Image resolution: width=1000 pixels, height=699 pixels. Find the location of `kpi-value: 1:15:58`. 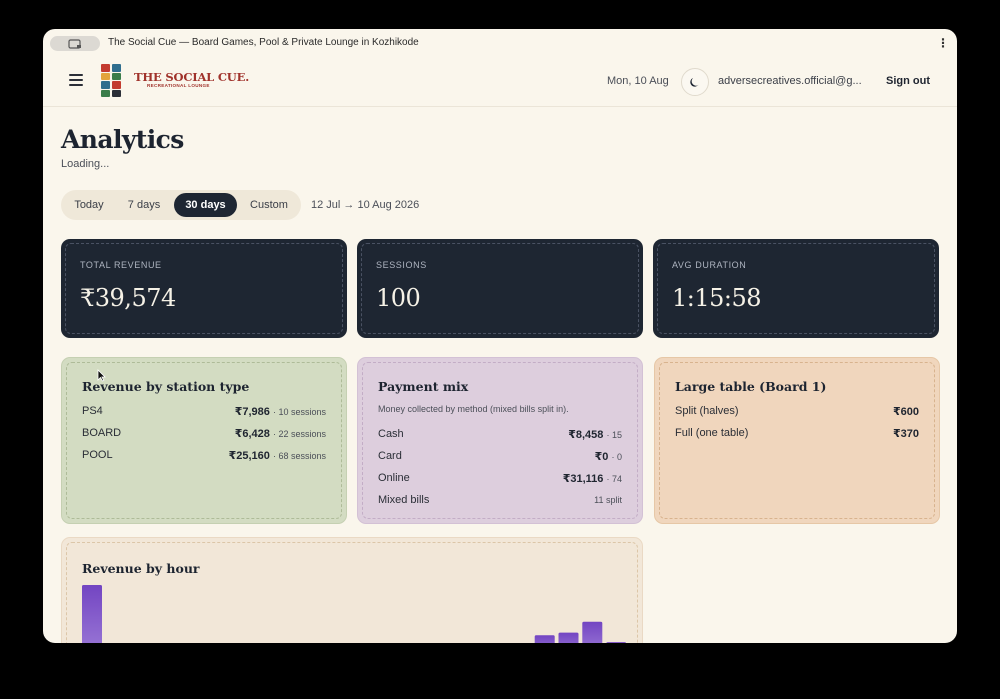

kpi-value: 1:15:58 is located at coordinates (717, 298).